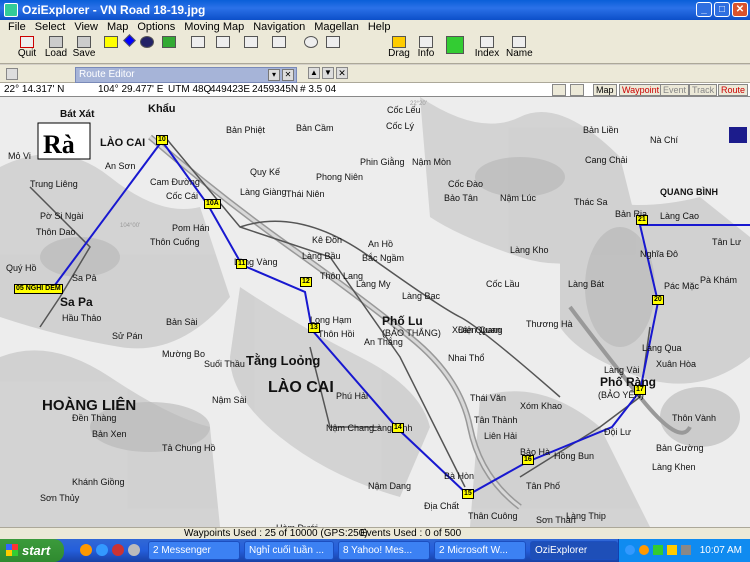  I want to click on track-tool-button, so click(169, 49).